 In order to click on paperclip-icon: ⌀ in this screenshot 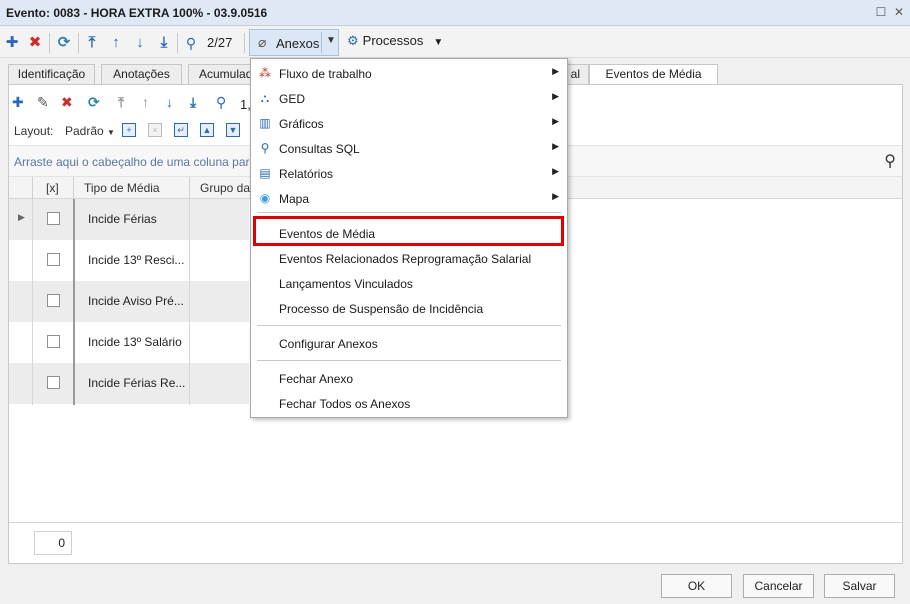, I will do `click(262, 42)`.